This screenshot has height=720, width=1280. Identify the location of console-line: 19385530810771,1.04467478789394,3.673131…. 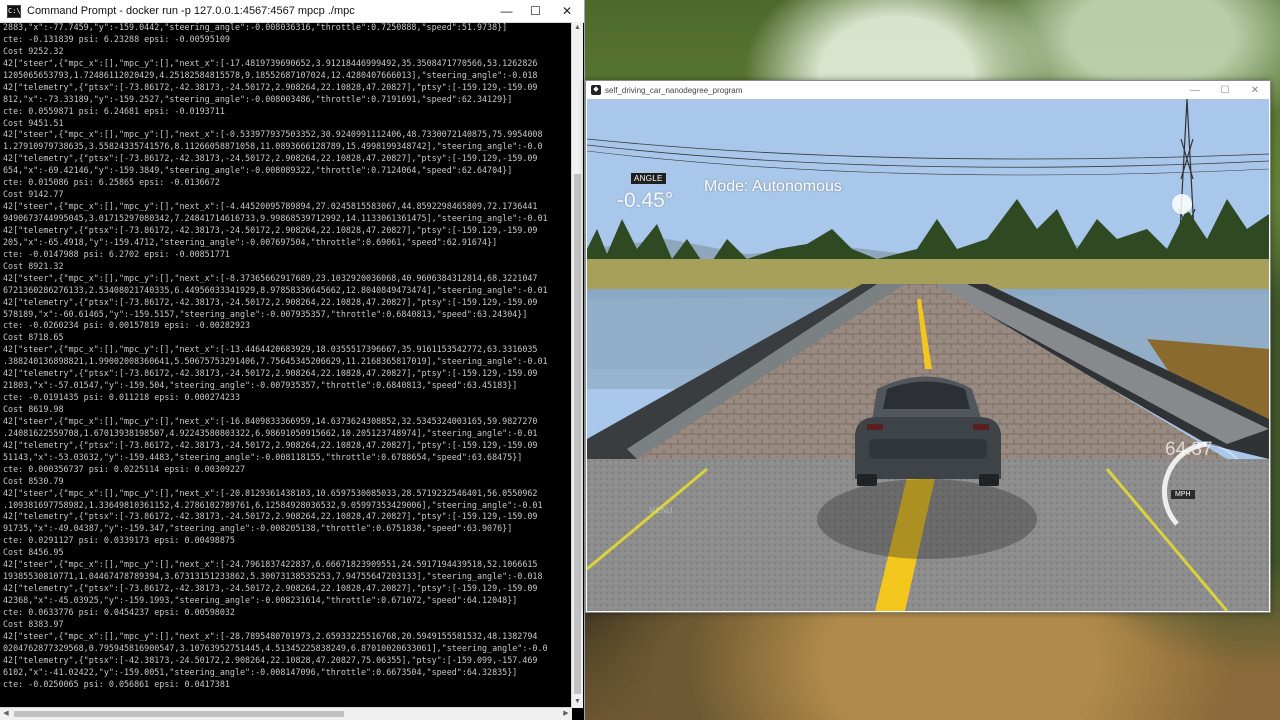
(273, 576).